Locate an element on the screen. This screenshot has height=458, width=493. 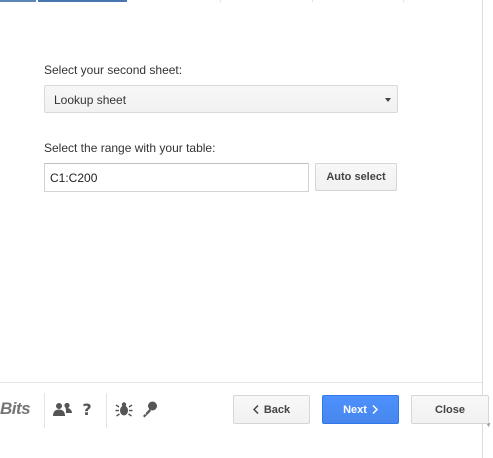
next-button-label: Next is located at coordinates (355, 409).